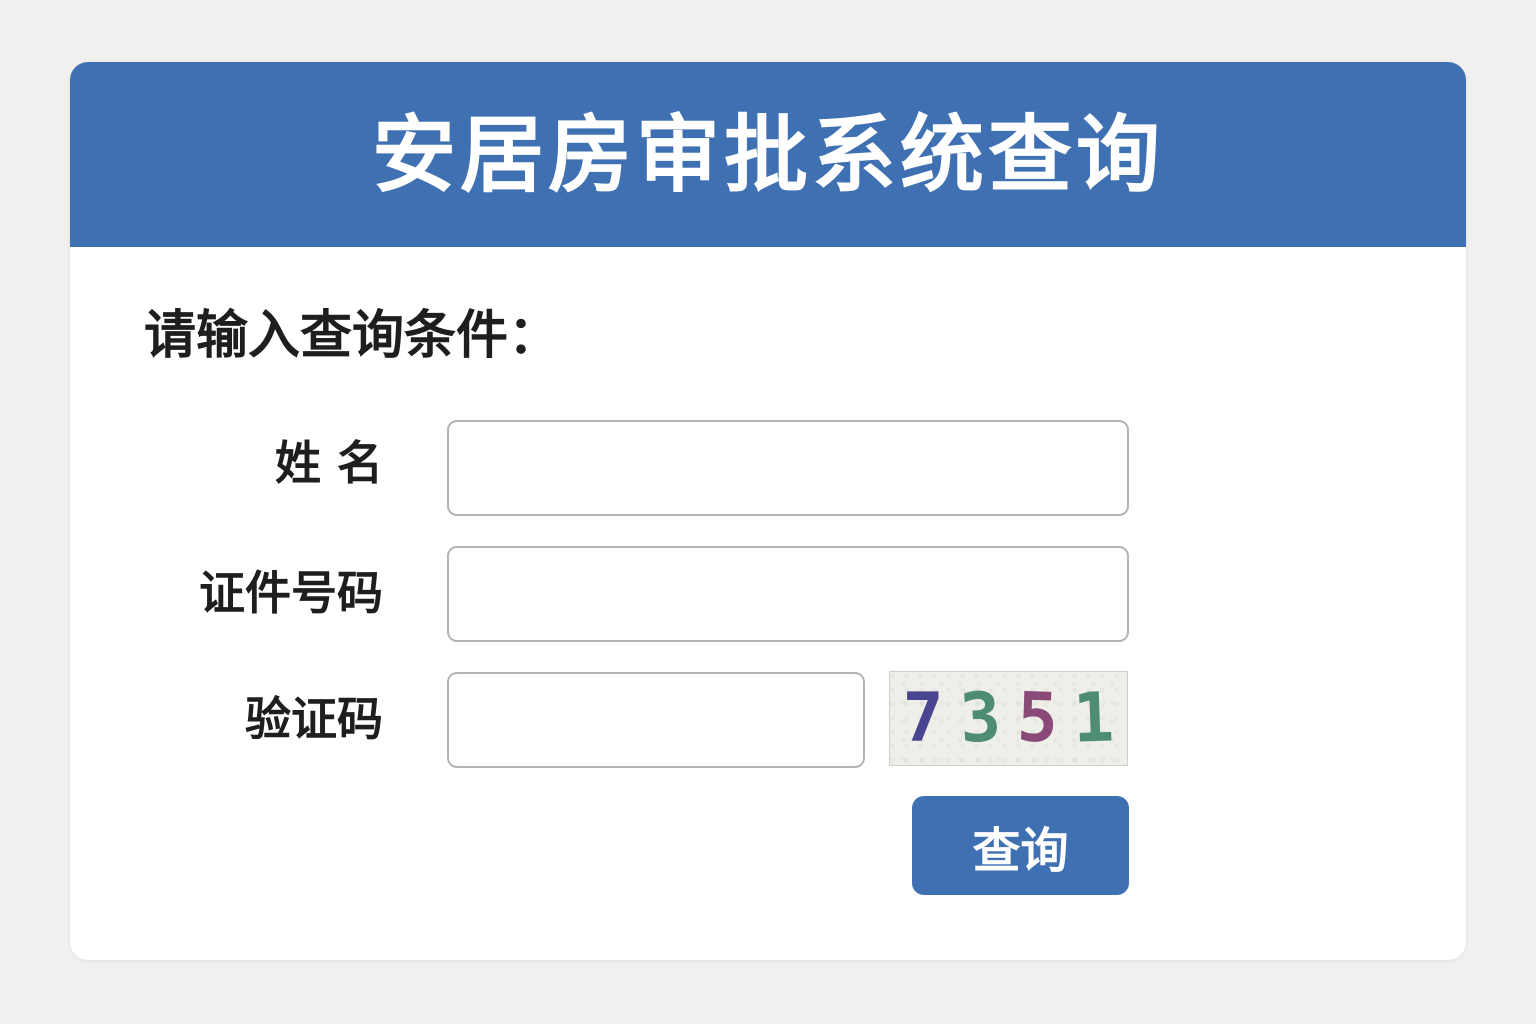 The height and width of the screenshot is (1024, 1536). I want to click on captcha-digit: 5, so click(1037, 718).